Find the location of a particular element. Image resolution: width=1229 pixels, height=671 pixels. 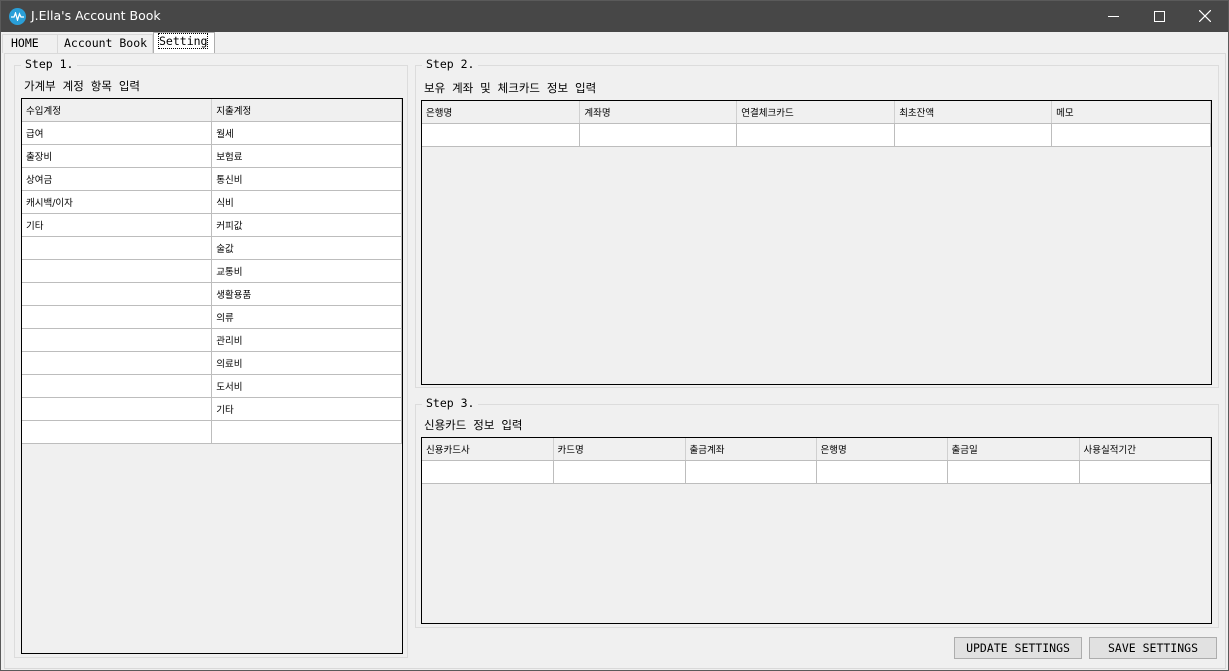

table-row: 상여금 통신비 is located at coordinates (212, 179).